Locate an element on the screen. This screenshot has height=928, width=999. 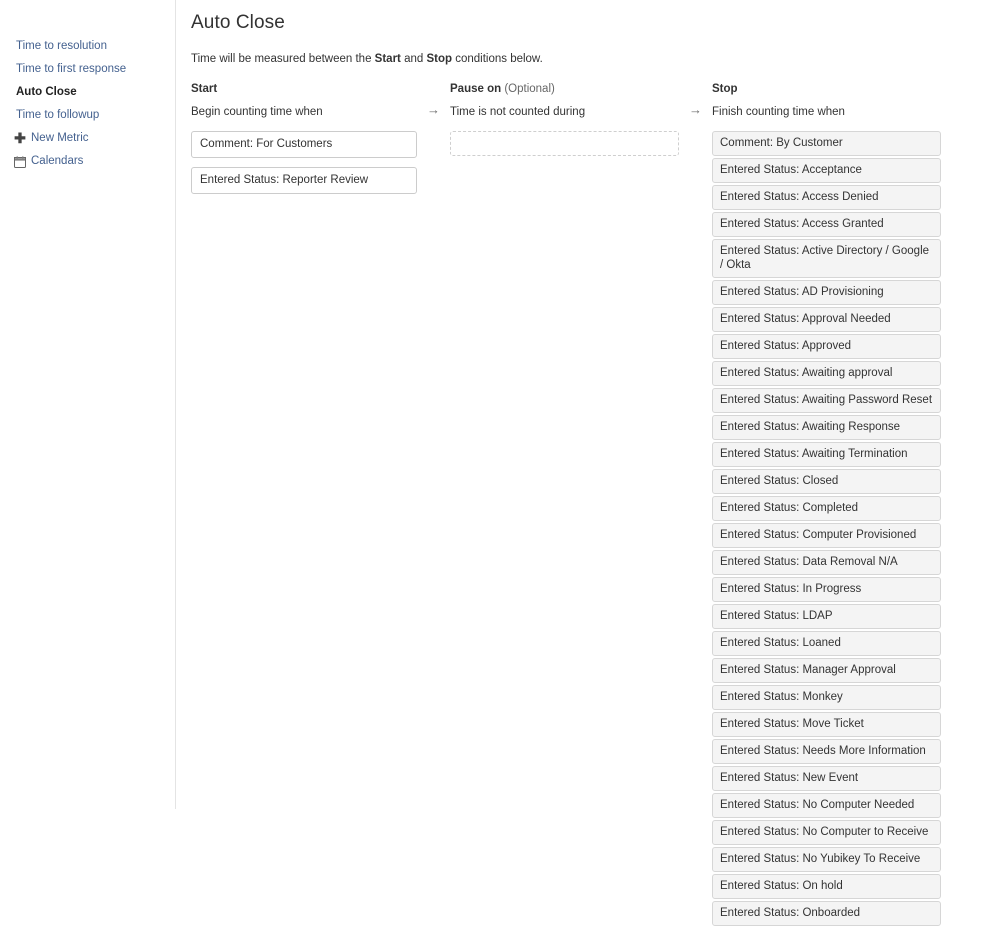
pause-column-title-label: Pause on is located at coordinates (476, 89).